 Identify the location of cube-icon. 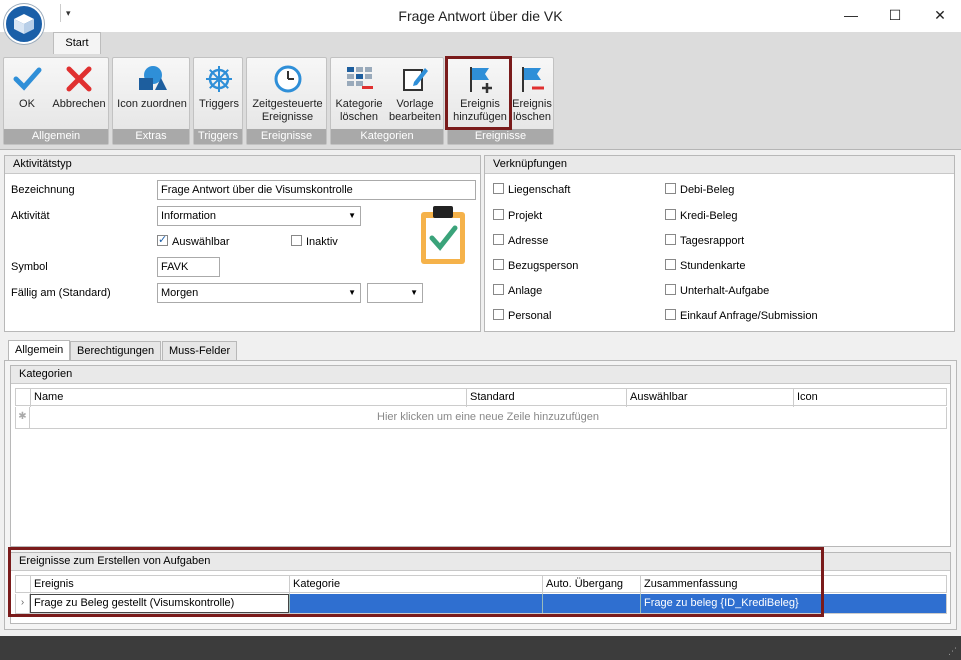
(24, 24).